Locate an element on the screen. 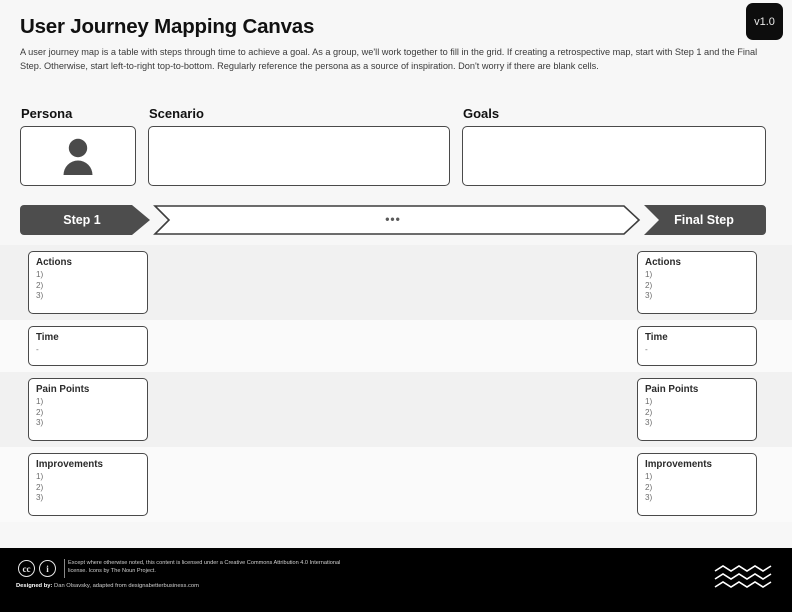  cc-license-icons: cc i is located at coordinates (45, 568).